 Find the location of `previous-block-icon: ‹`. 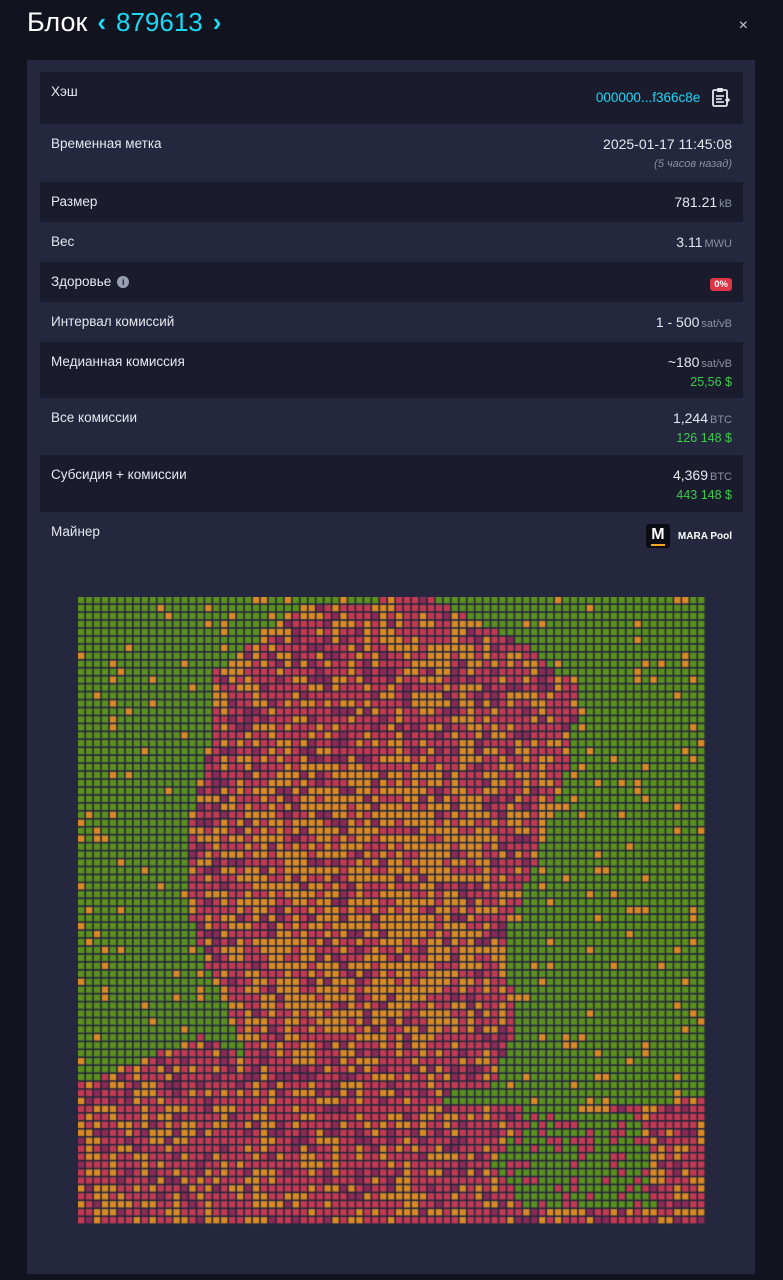

previous-block-icon: ‹ is located at coordinates (101, 22).